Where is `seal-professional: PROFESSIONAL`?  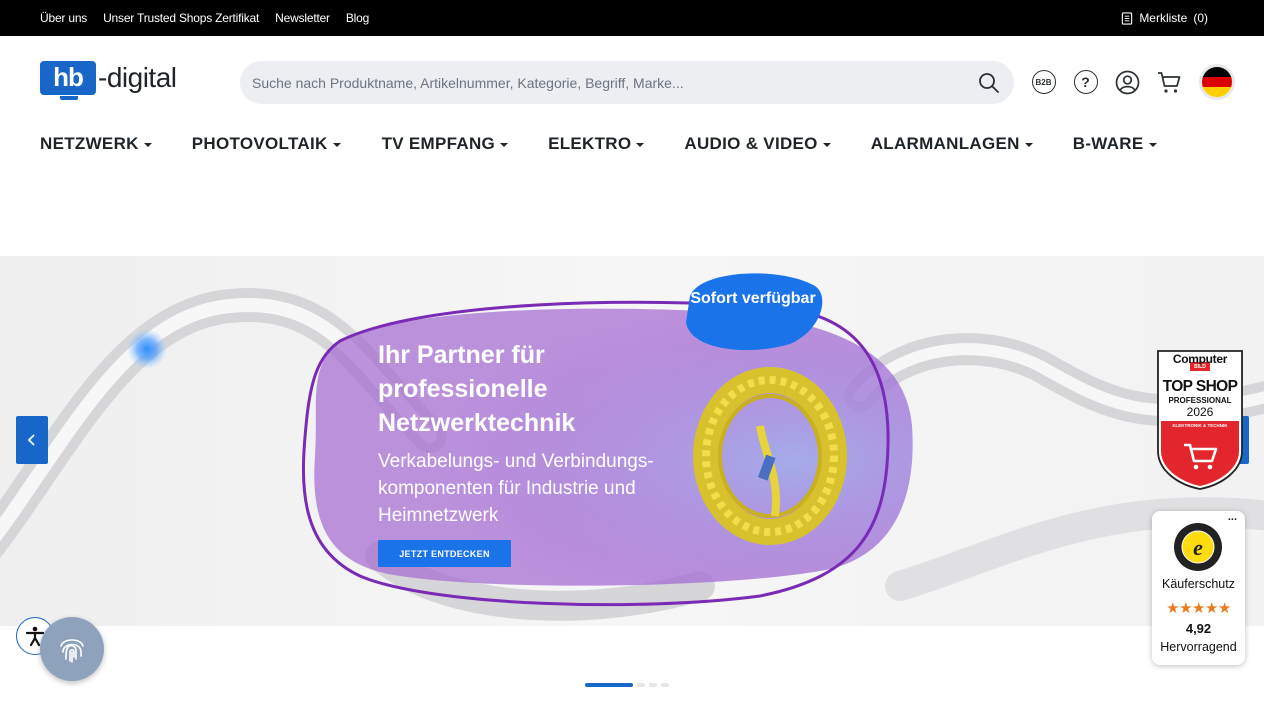 seal-professional: PROFESSIONAL is located at coordinates (1200, 400).